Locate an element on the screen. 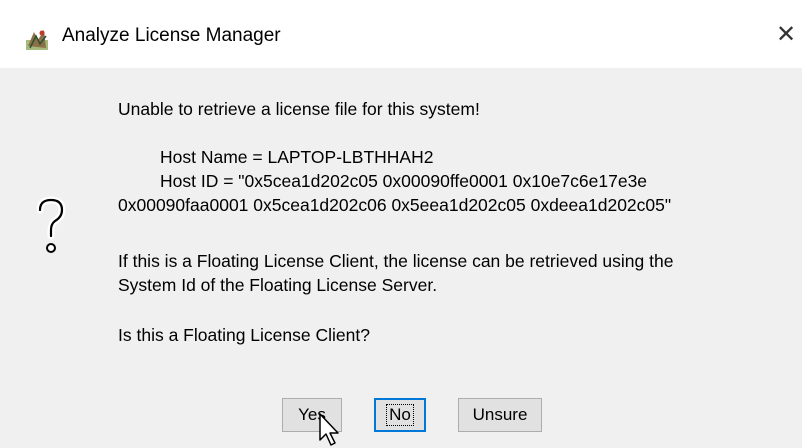 Image resolution: width=802 pixels, height=448 pixels. message-question: Is this a Floating License Client? is located at coordinates (244, 335).